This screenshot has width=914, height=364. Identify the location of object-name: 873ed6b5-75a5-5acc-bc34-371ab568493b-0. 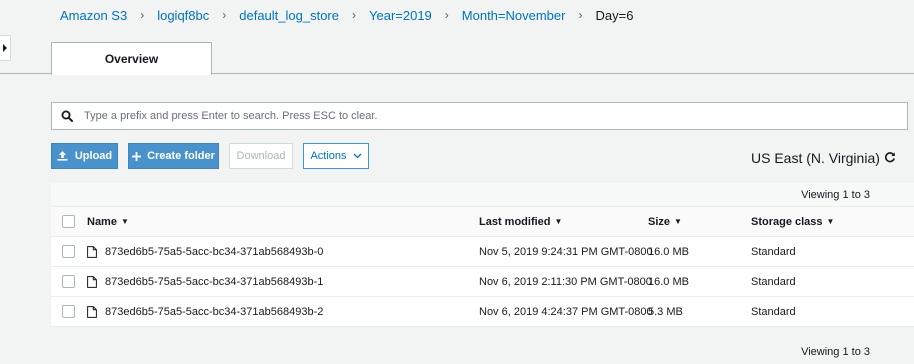
(214, 252).